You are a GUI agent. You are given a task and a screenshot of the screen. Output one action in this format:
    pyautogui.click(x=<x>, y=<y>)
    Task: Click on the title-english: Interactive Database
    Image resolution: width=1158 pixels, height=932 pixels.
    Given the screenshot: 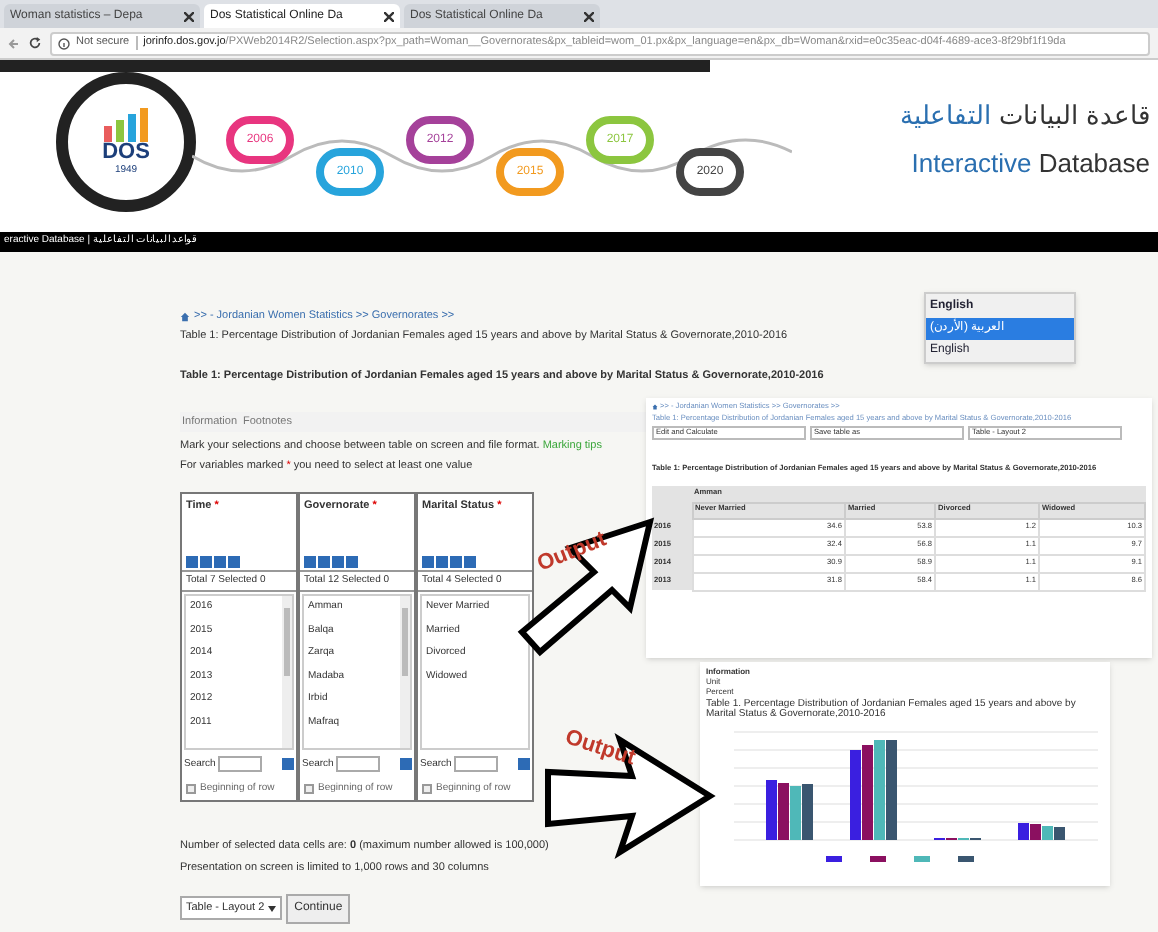 What is the action you would take?
    pyautogui.click(x=1030, y=163)
    